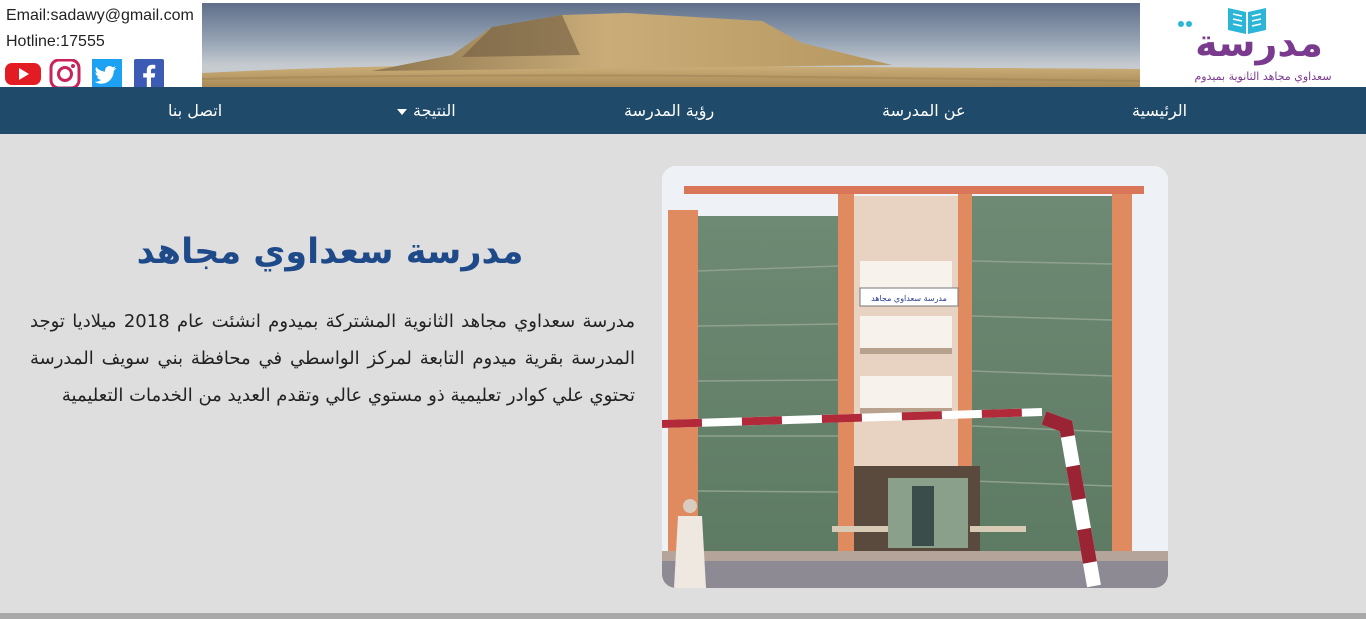  Describe the element at coordinates (107, 74) in the screenshot. I see `twitter-icon` at that location.